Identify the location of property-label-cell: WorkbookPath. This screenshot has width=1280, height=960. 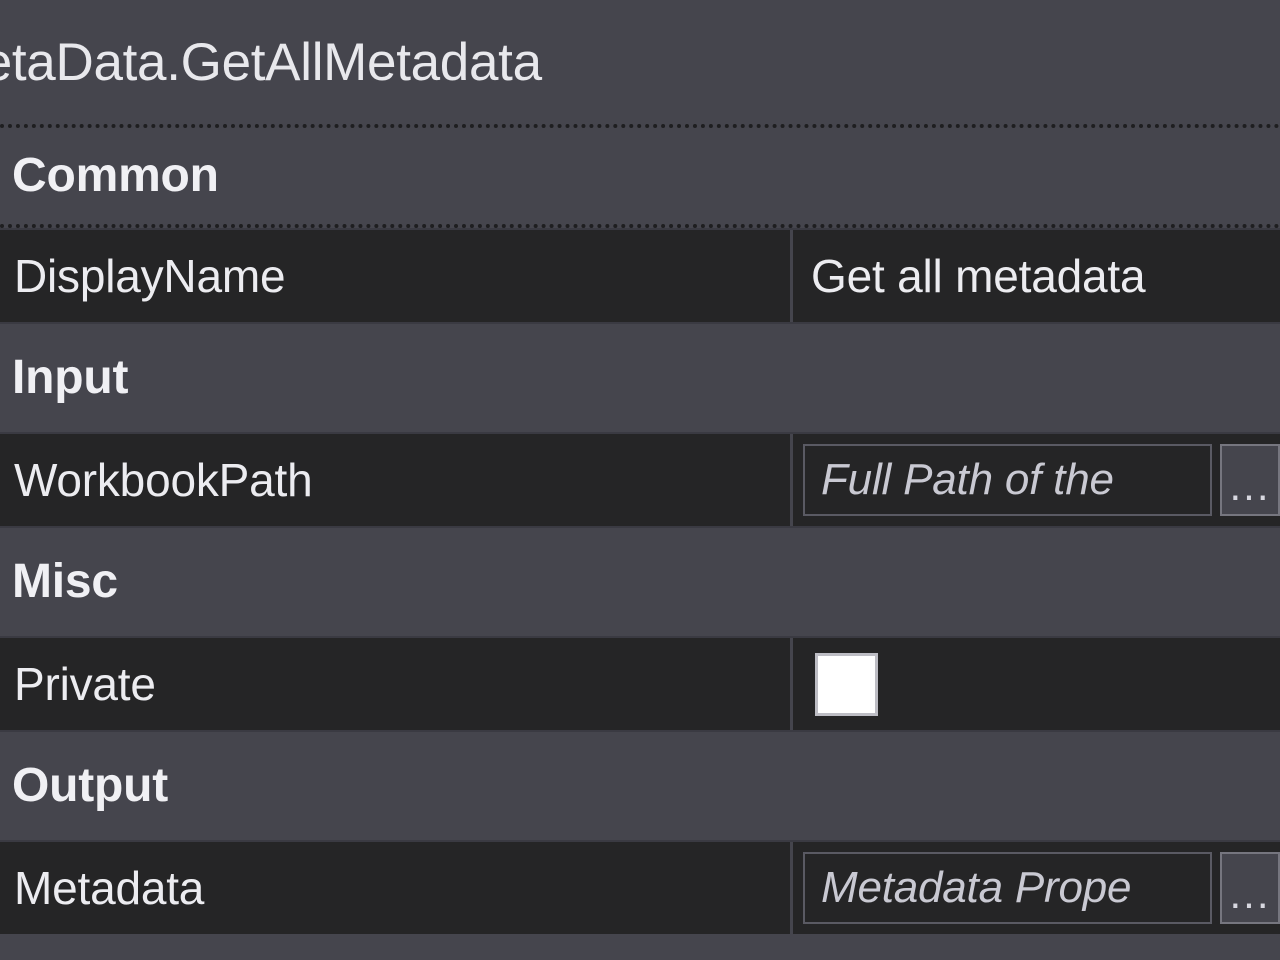
(396, 480).